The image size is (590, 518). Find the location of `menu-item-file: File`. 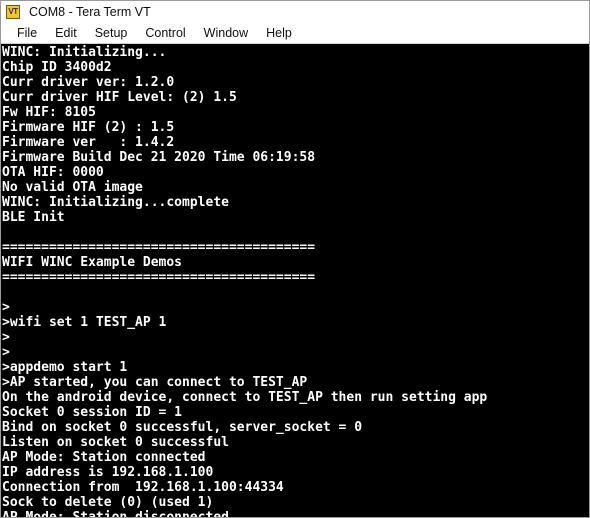

menu-item-file: File is located at coordinates (27, 33).